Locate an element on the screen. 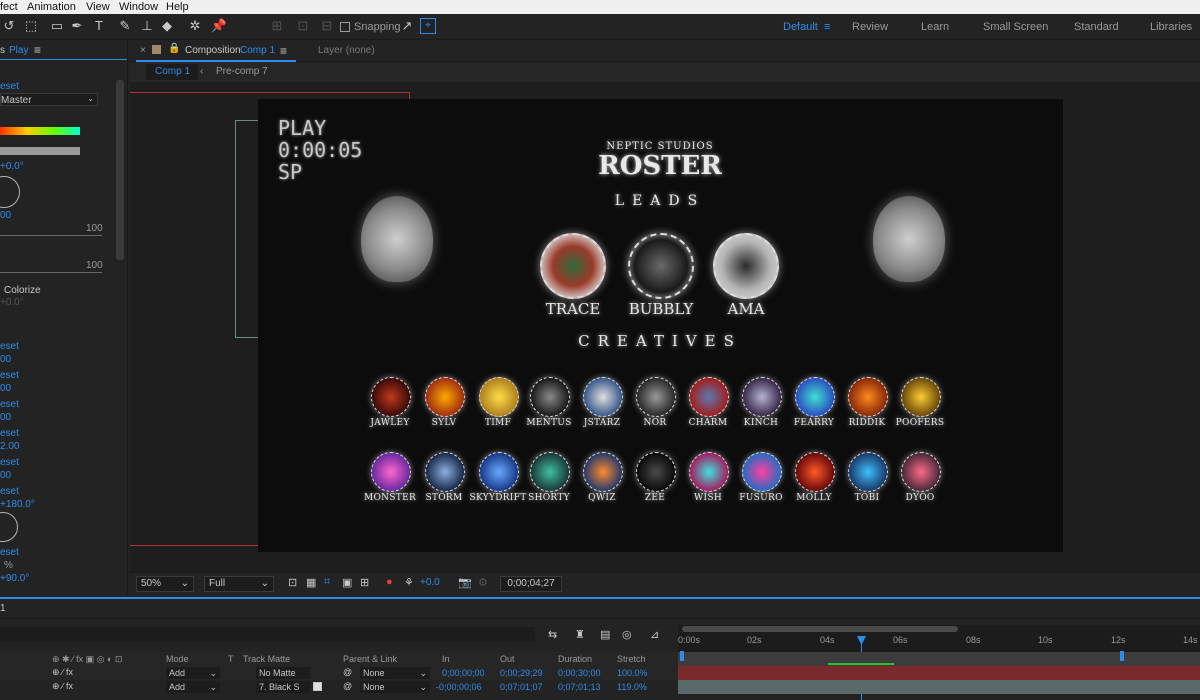 Image resolution: width=1200 pixels, height=700 pixels. timeline-tab-number: 1 is located at coordinates (3, 608).